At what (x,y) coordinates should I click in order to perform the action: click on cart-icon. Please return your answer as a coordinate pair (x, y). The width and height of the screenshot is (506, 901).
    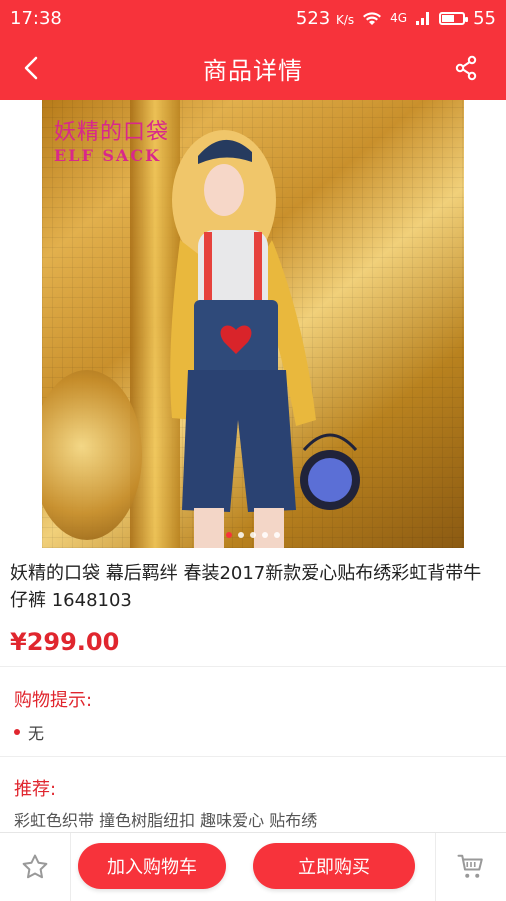
    Looking at the image, I should click on (470, 866).